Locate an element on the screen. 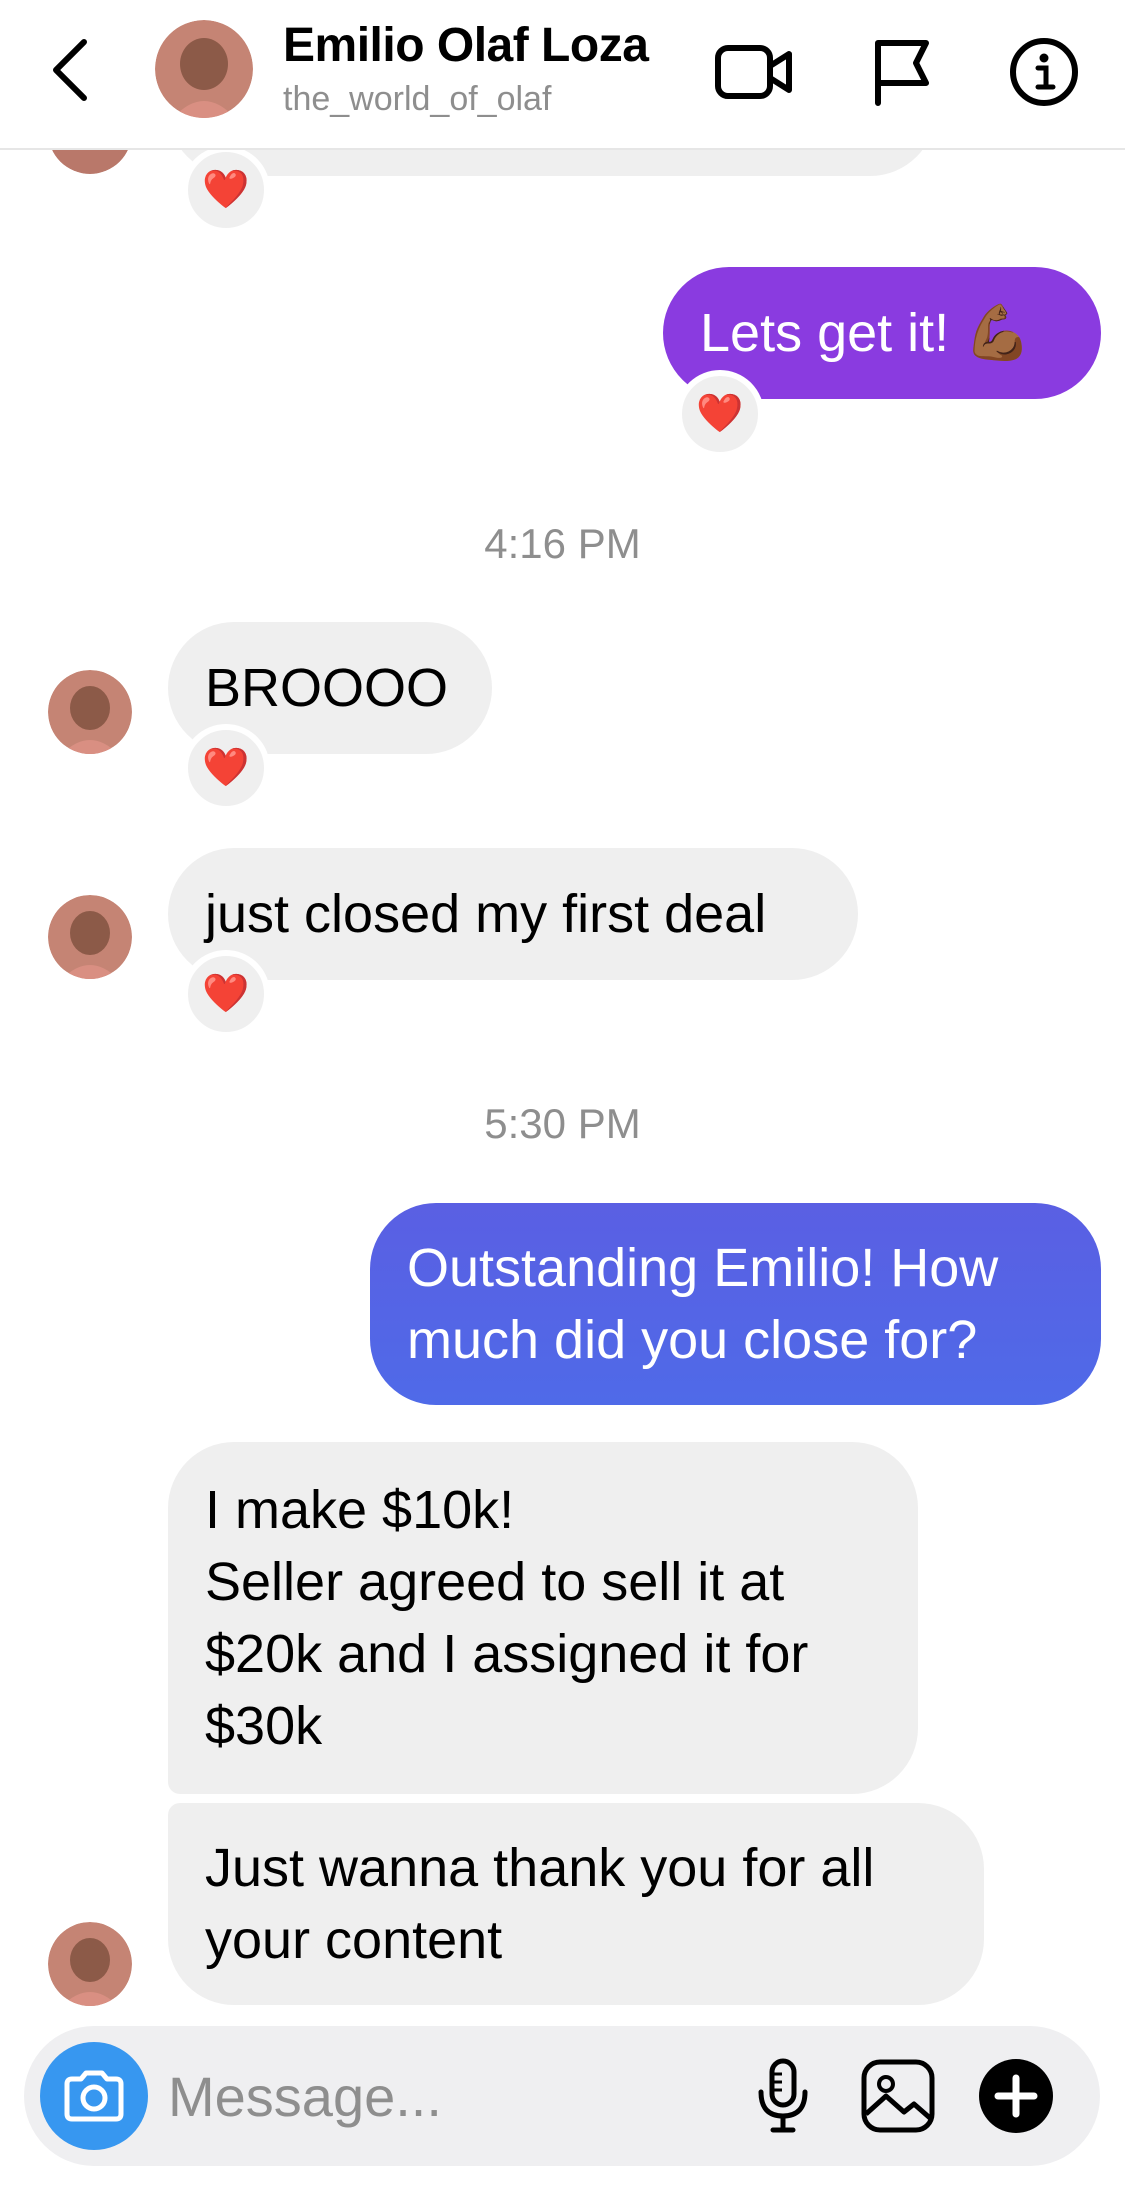 The image size is (1125, 2197). message-input is located at coordinates (448, 2096).